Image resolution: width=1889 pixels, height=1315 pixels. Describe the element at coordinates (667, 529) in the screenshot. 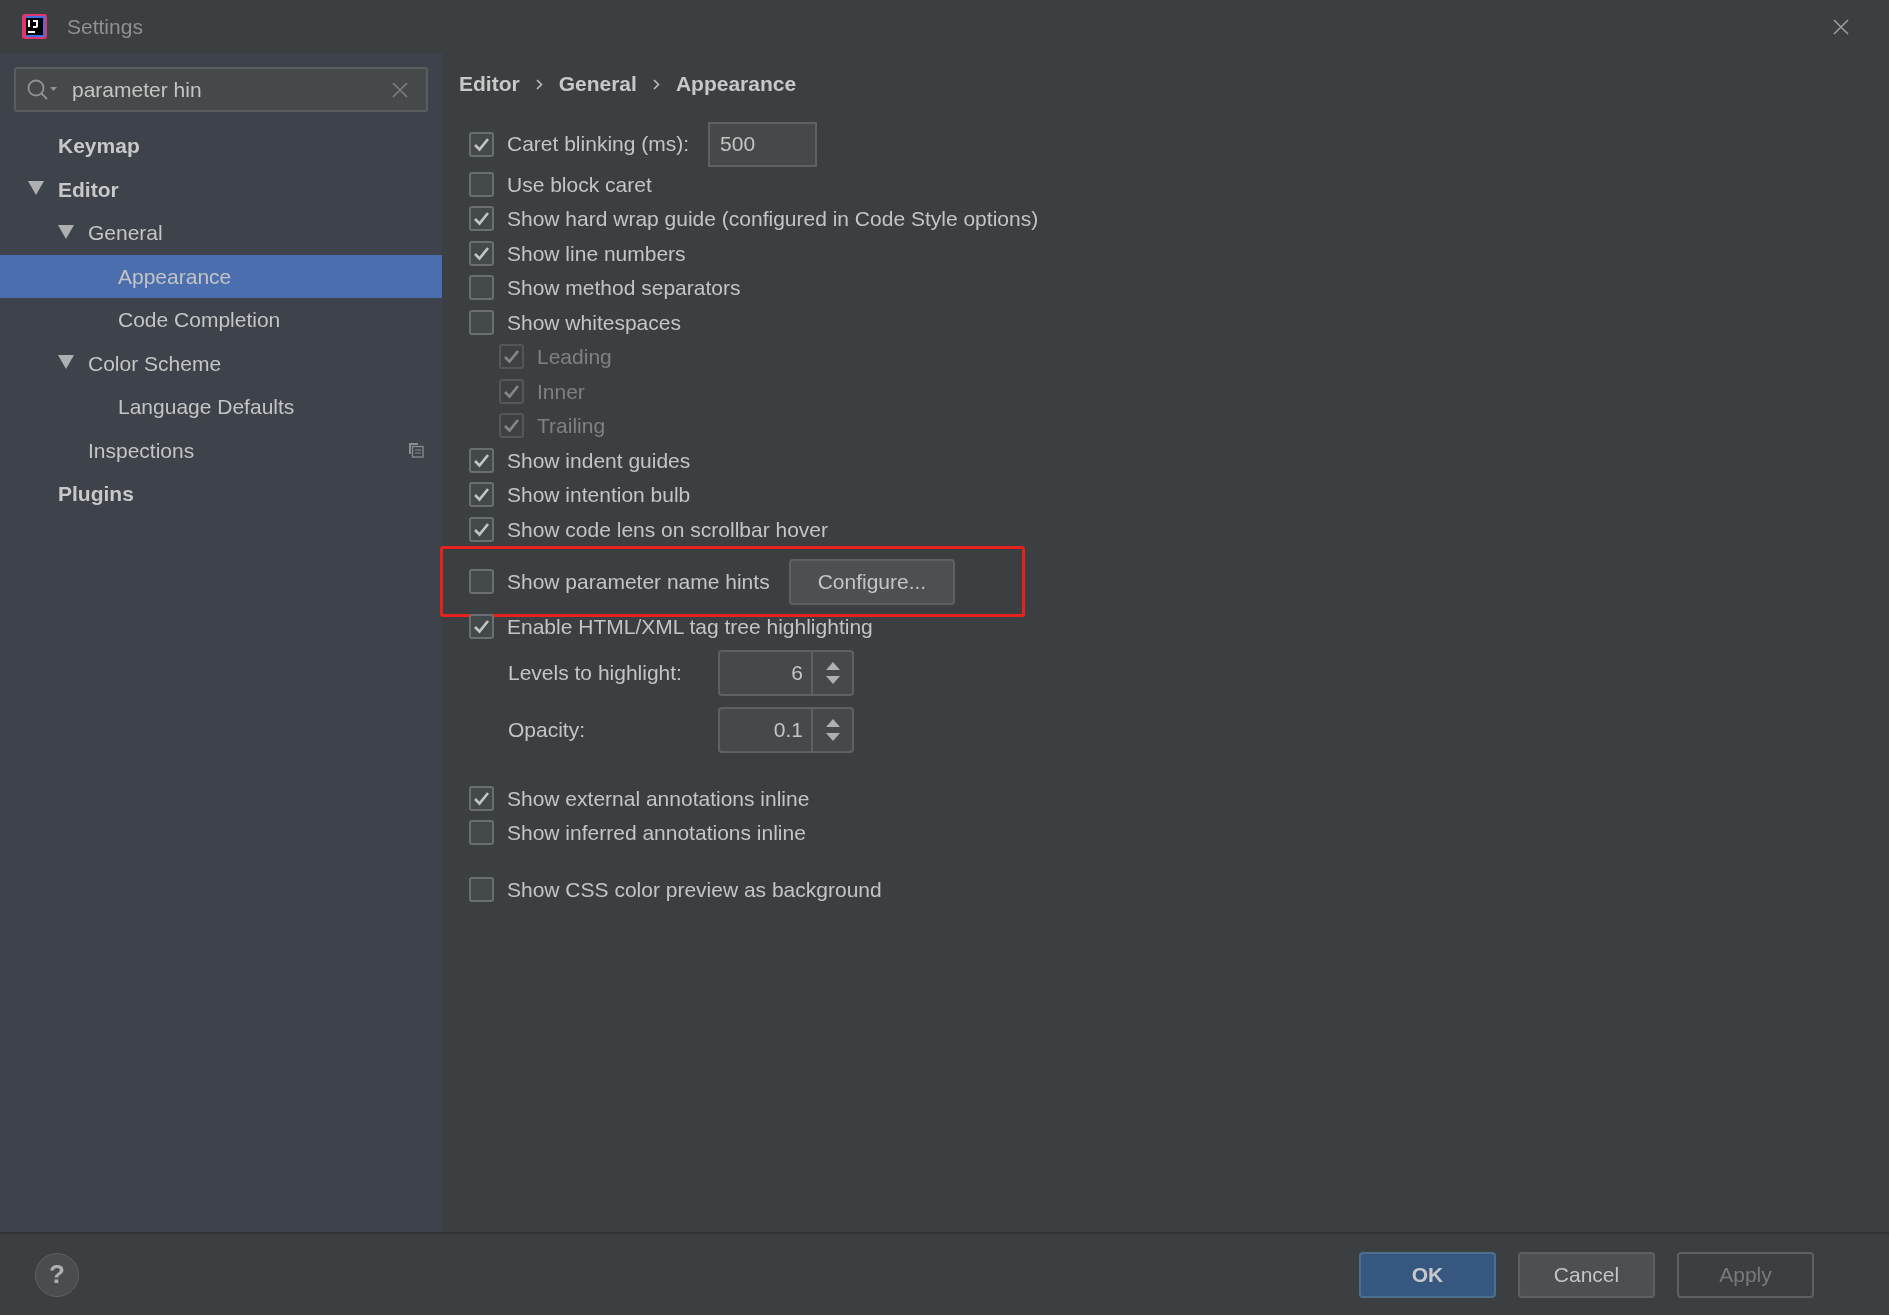

I see `checkbox-label: Show code lens on scrollbar hover` at that location.